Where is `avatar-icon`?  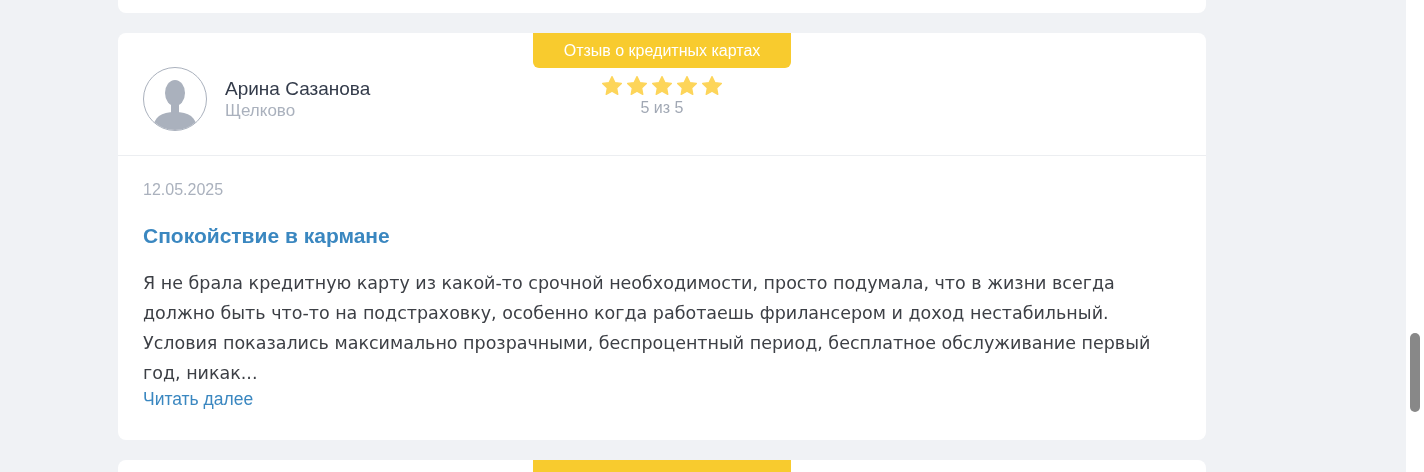 avatar-icon is located at coordinates (175, 99).